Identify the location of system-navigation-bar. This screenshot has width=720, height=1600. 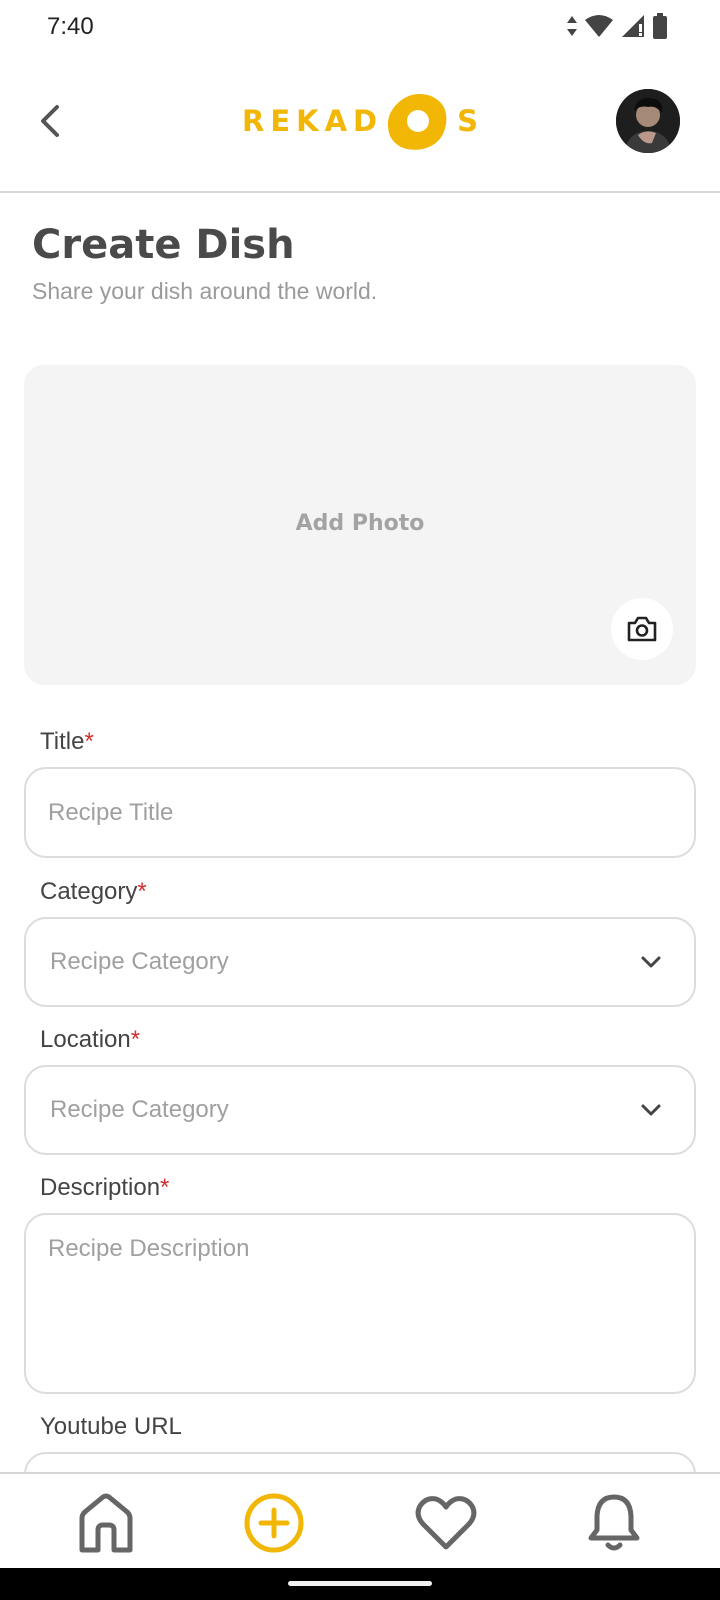
(360, 1584).